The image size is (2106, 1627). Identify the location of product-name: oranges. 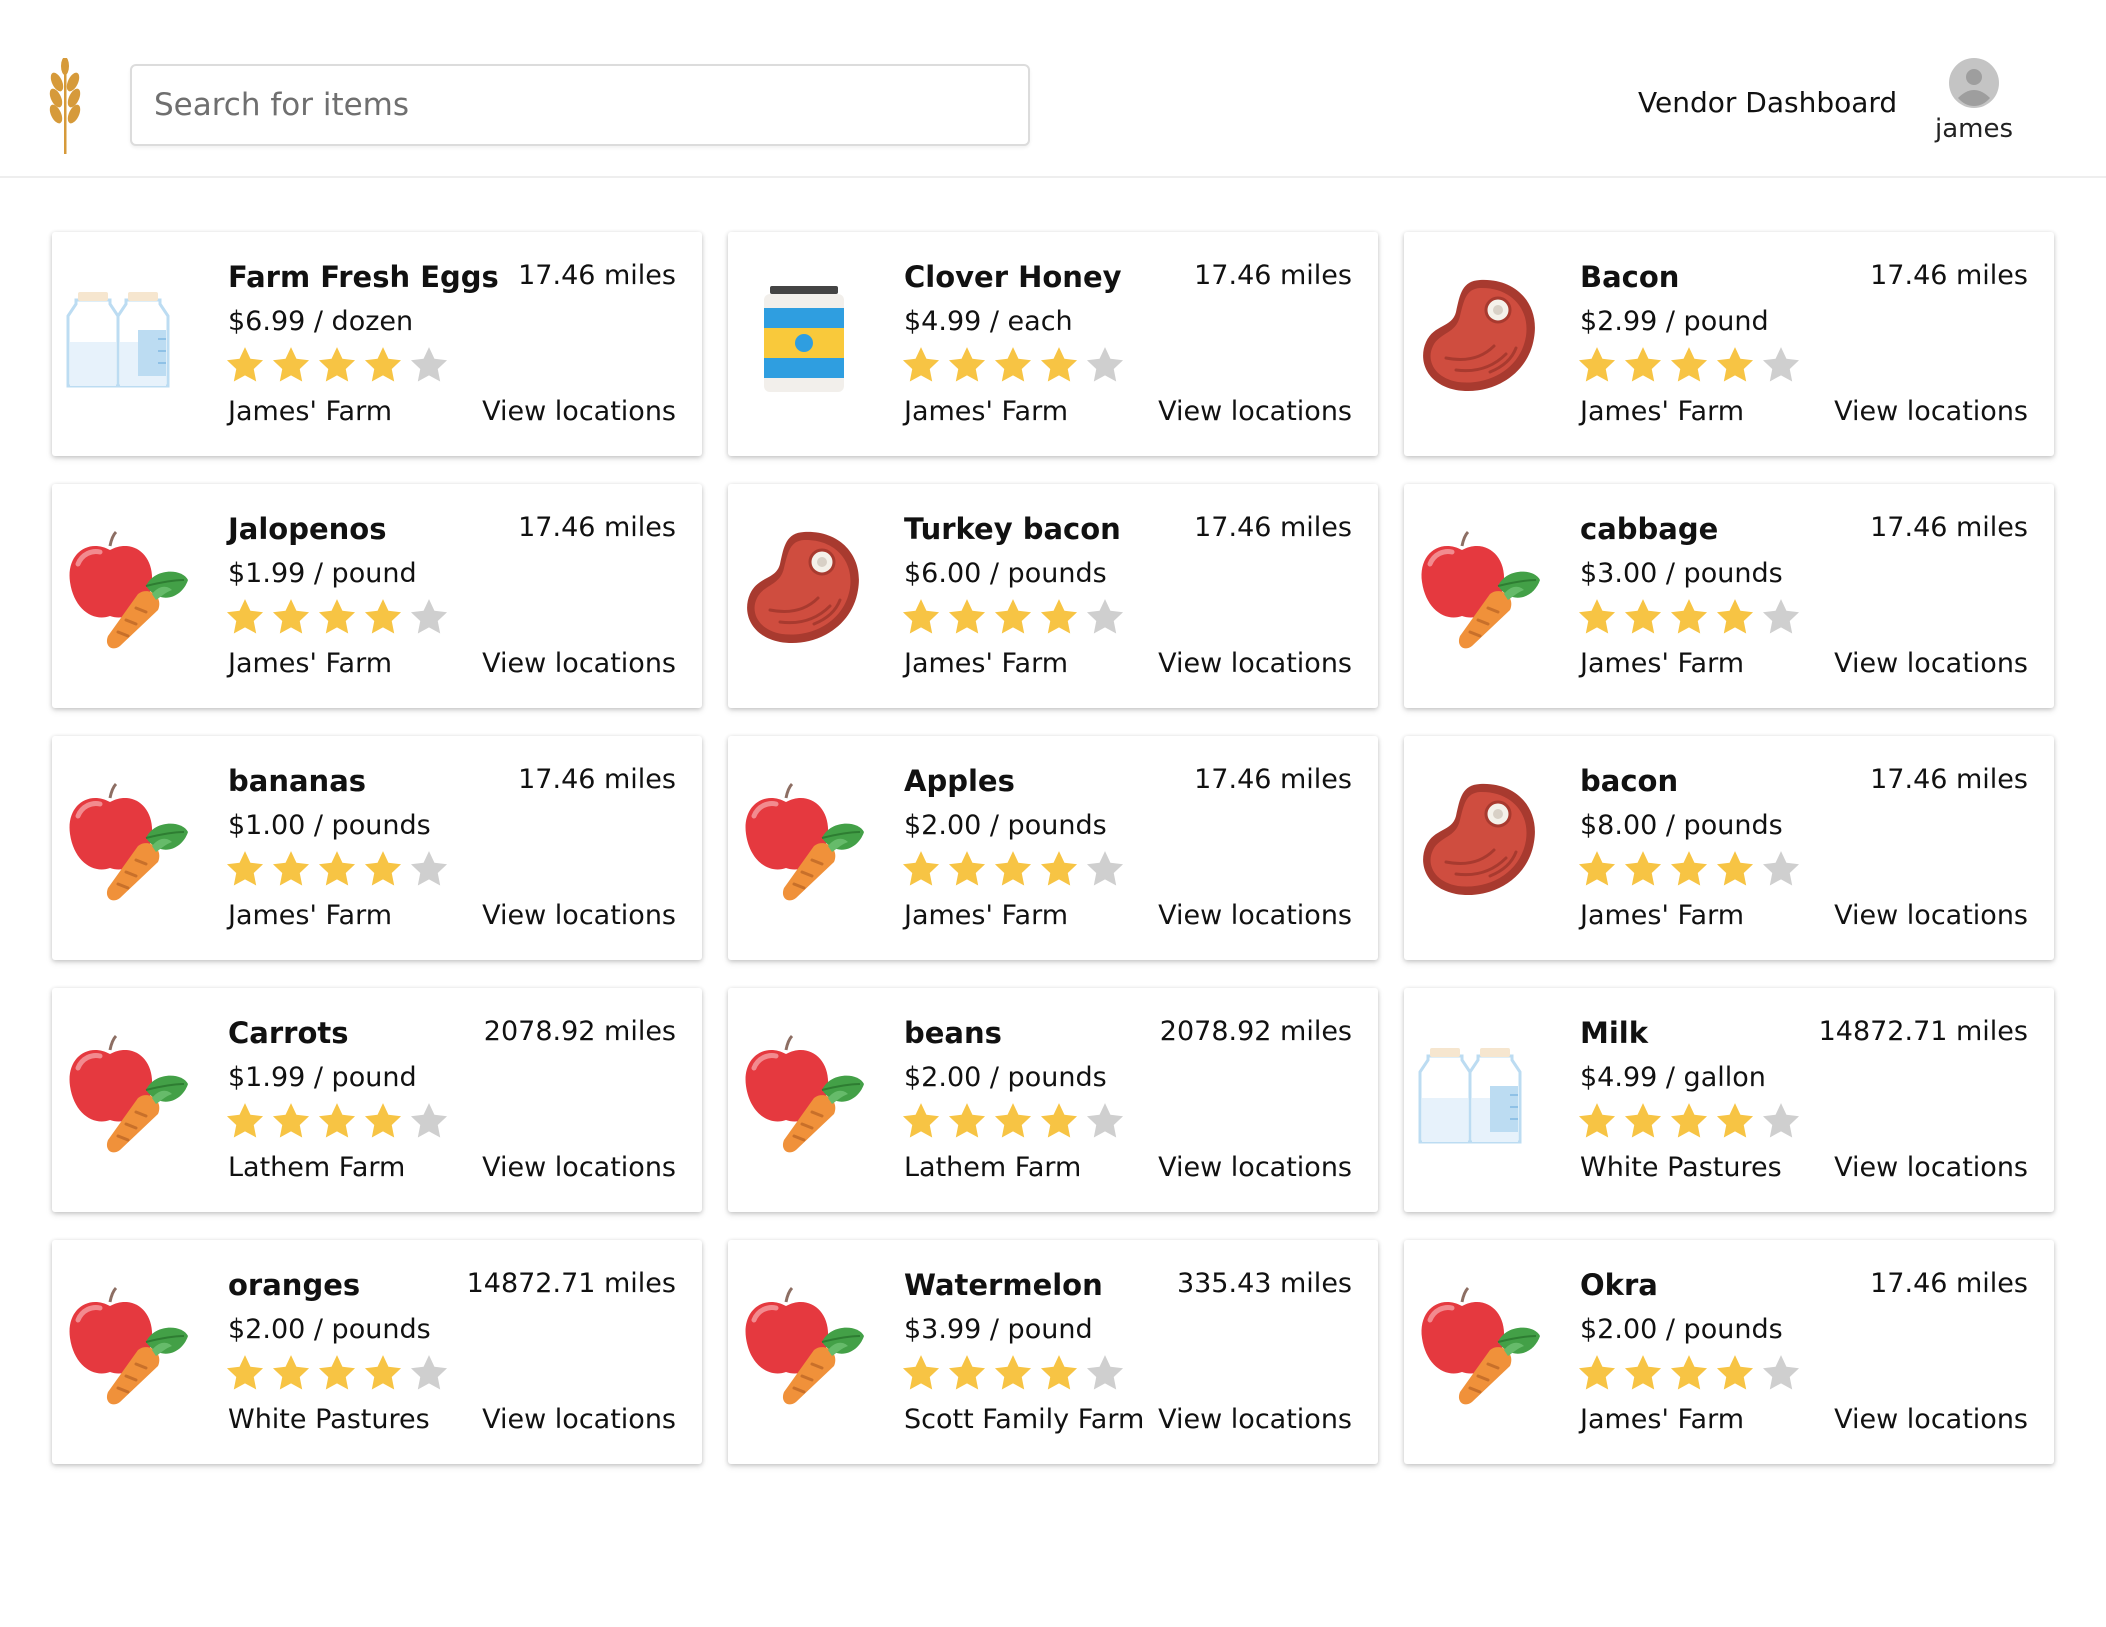
(294, 1285).